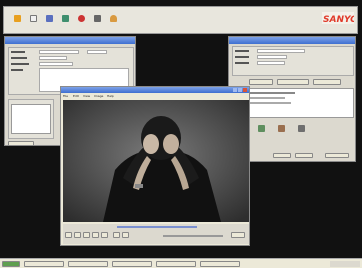 The image size is (362, 268). What do you see at coordinates (125, 235) in the screenshot?
I see `rotate-icon` at bounding box center [125, 235].